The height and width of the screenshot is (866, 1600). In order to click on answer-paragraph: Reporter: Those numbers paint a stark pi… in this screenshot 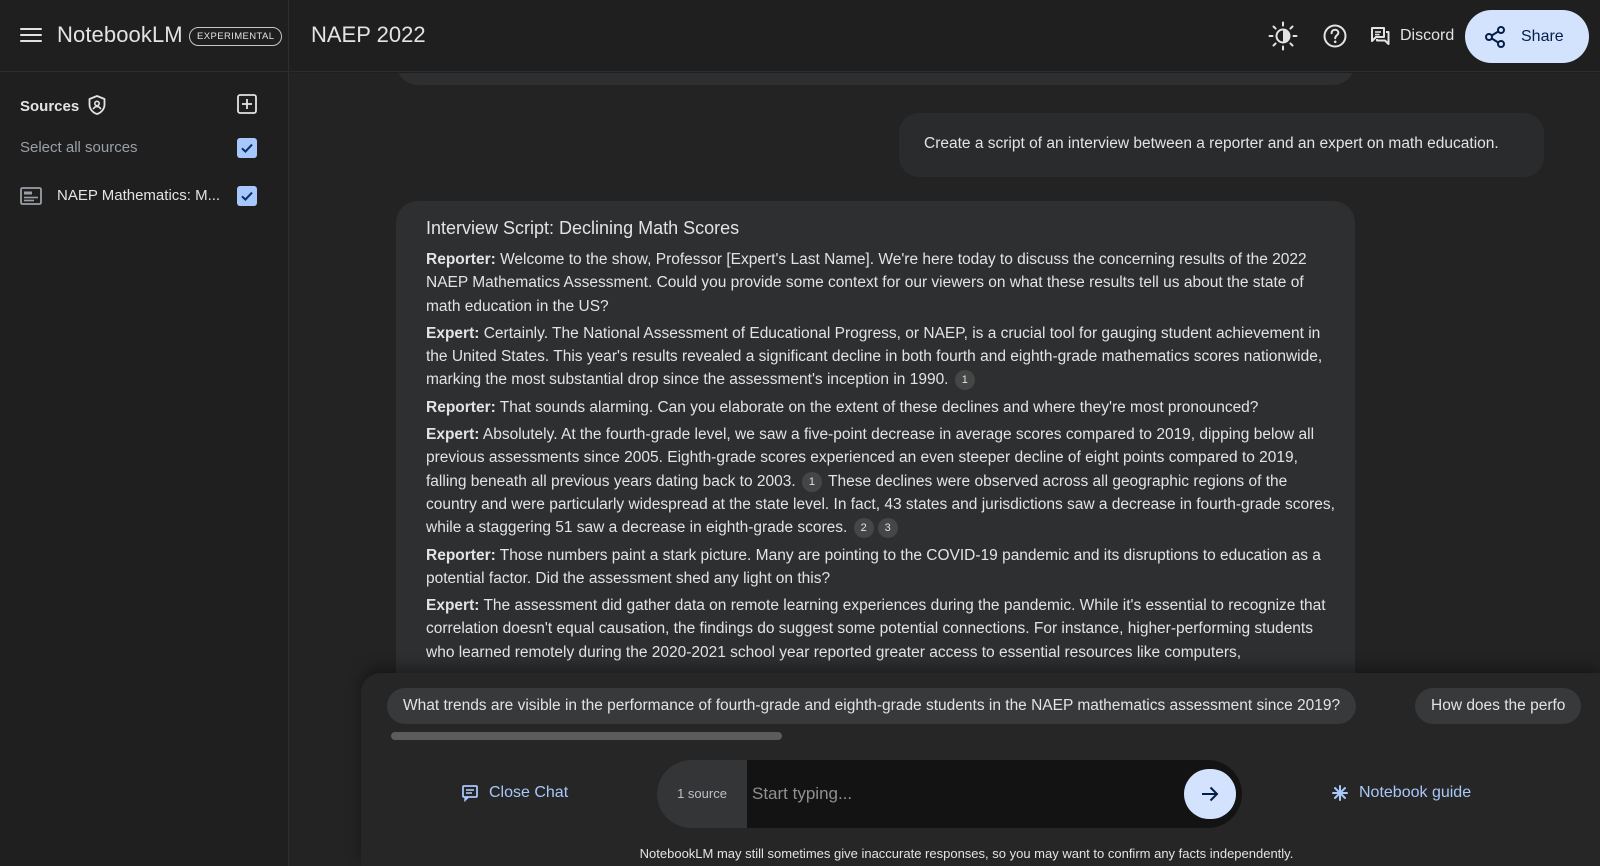, I will do `click(883, 567)`.